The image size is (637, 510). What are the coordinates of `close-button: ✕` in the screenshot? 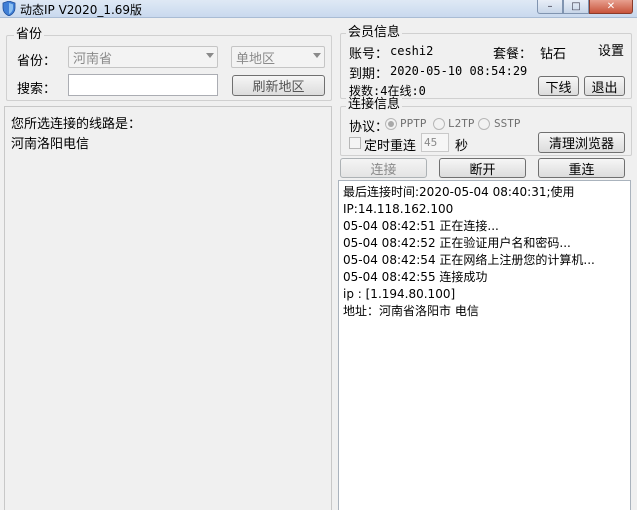 It's located at (611, 7).